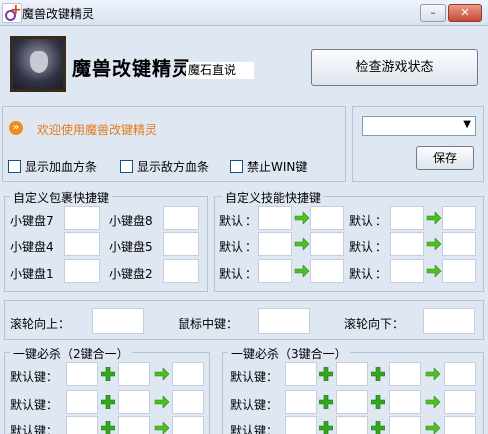 This screenshot has height=434, width=488. Describe the element at coordinates (244, 320) in the screenshot. I see `mouse-keys-group` at that location.